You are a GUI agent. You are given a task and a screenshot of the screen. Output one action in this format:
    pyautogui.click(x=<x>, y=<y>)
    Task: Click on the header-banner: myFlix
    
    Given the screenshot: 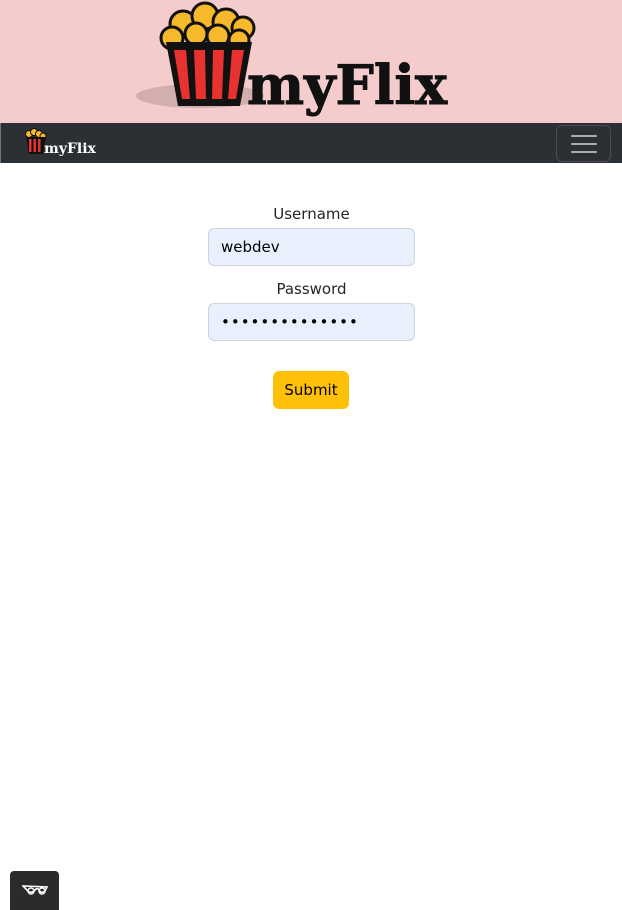 What is the action you would take?
    pyautogui.click(x=311, y=61)
    